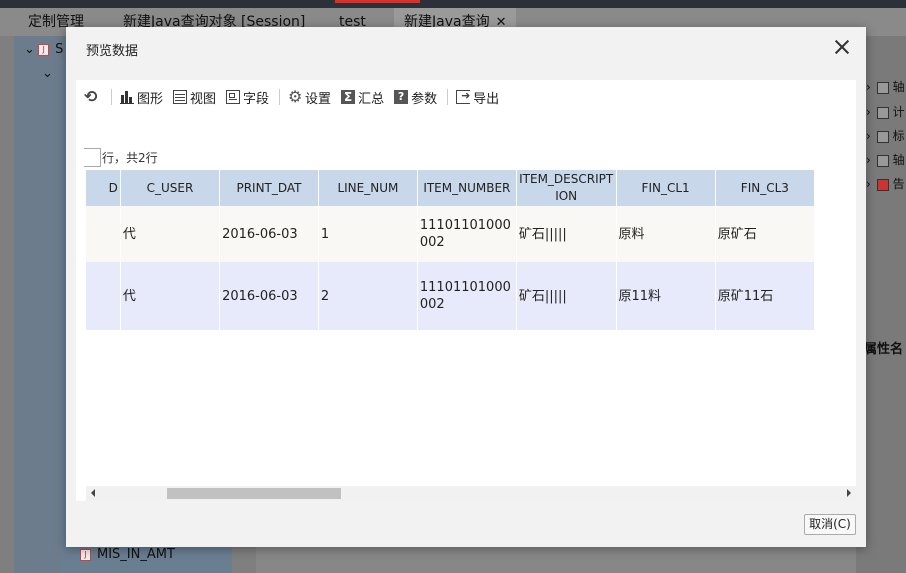  What do you see at coordinates (59, 49) in the screenshot?
I see `tree-root-label: S` at bounding box center [59, 49].